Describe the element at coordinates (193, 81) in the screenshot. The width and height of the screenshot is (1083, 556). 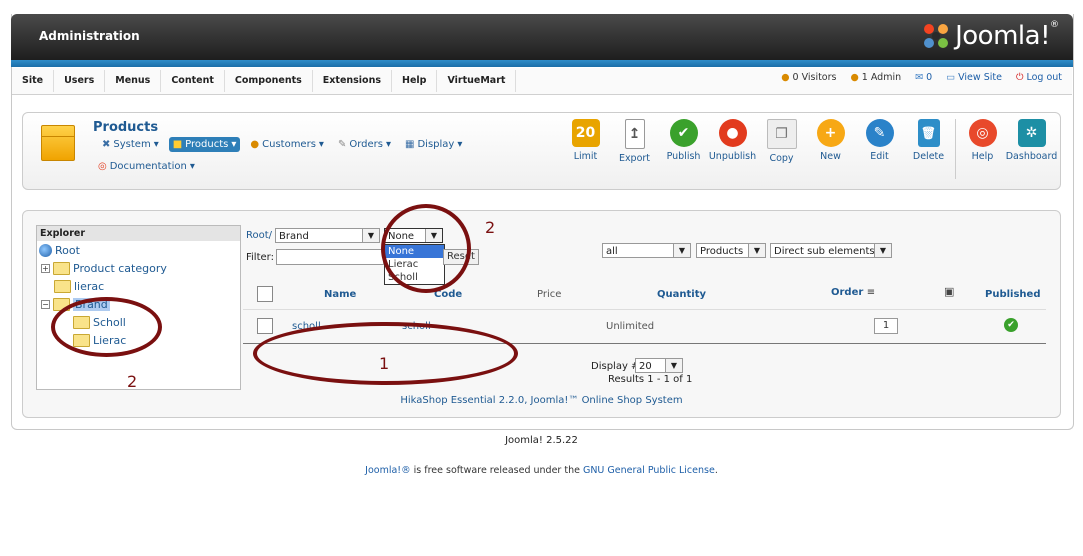
I see `menu-content: Content` at that location.